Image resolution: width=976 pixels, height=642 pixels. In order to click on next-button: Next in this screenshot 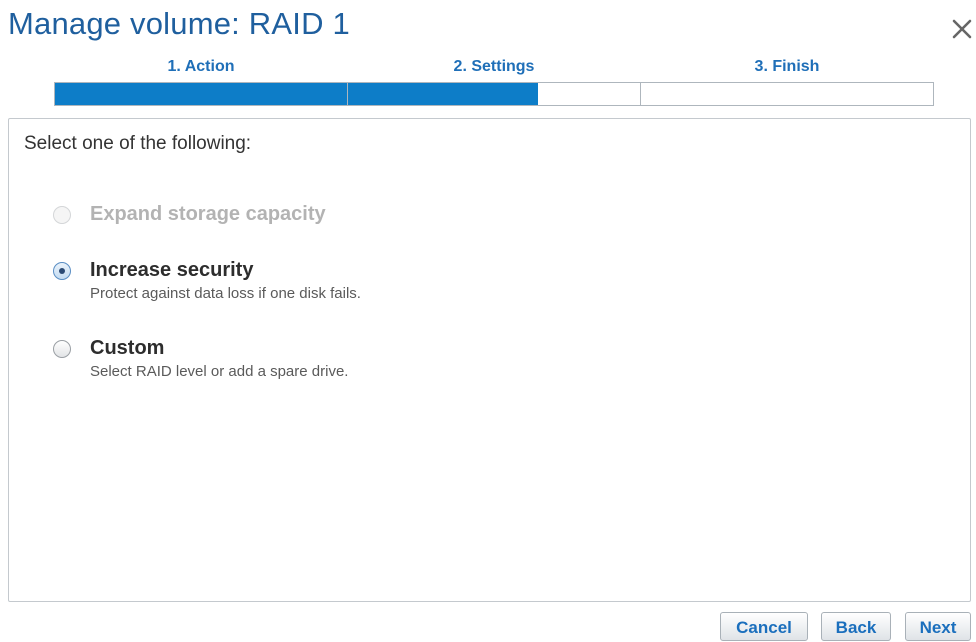, I will do `click(938, 626)`.